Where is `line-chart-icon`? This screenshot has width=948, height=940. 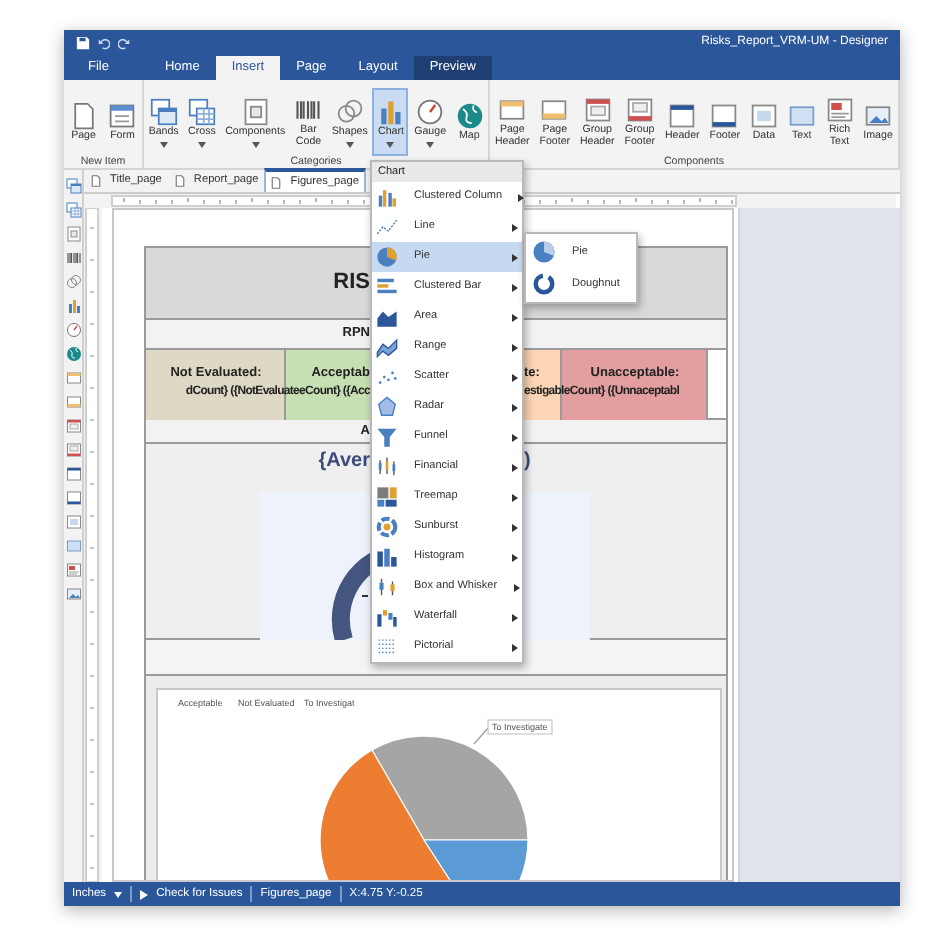
line-chart-icon is located at coordinates (387, 227).